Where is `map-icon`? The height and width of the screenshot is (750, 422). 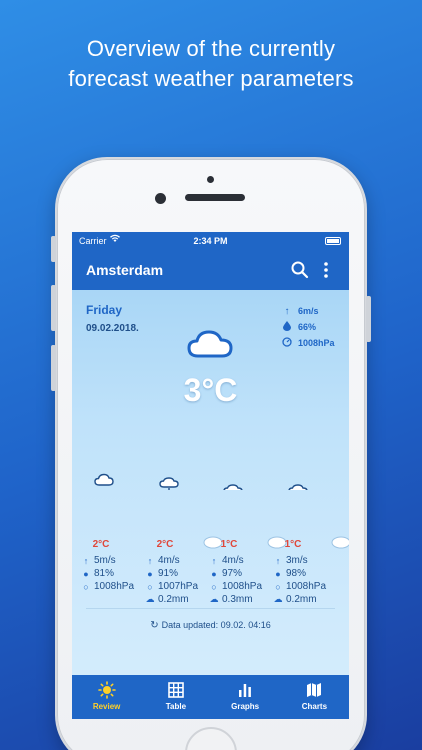 map-icon is located at coordinates (314, 690).